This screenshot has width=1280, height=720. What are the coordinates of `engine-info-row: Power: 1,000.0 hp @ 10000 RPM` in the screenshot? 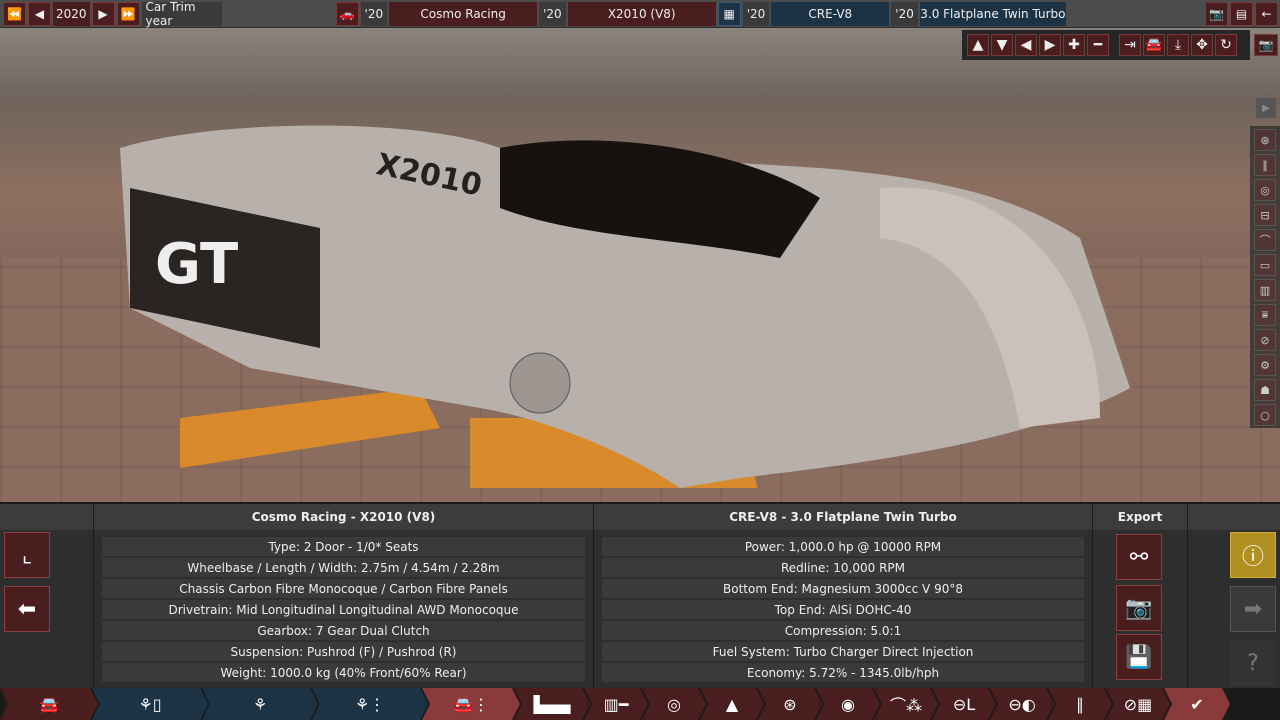 It's located at (843, 546).